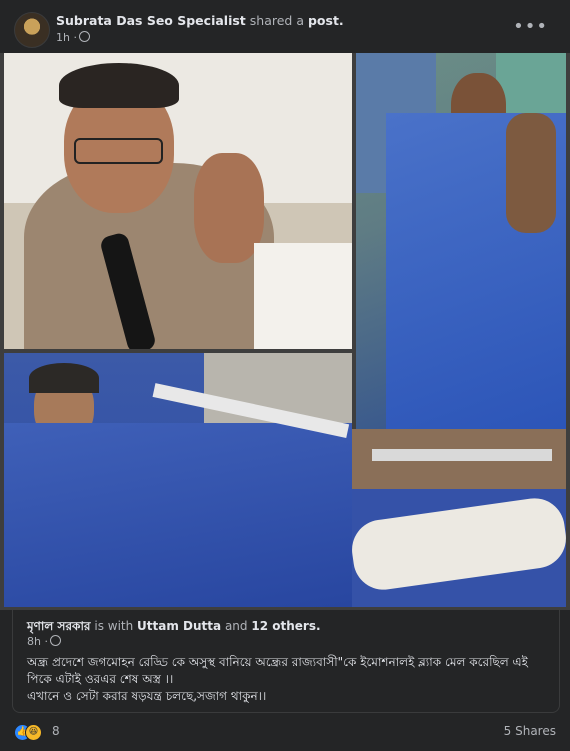 The width and height of the screenshot is (570, 751). I want to click on author-avatar, so click(32, 30).